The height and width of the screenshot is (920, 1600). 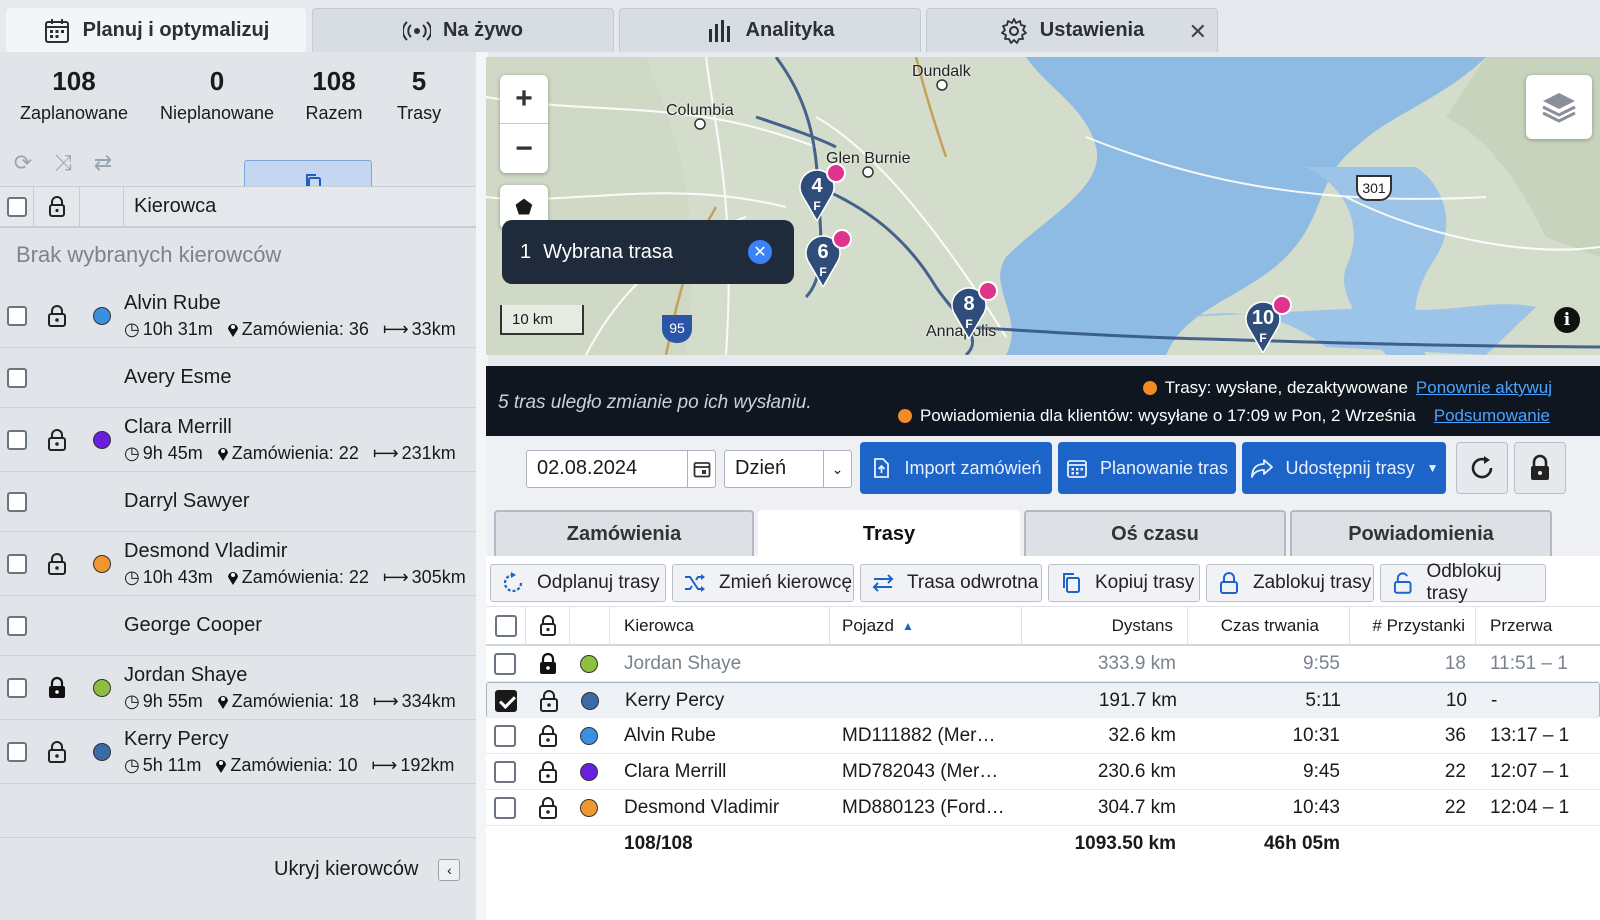 What do you see at coordinates (1268, 325) in the screenshot?
I see `route-stop-pin: 10 F` at bounding box center [1268, 325].